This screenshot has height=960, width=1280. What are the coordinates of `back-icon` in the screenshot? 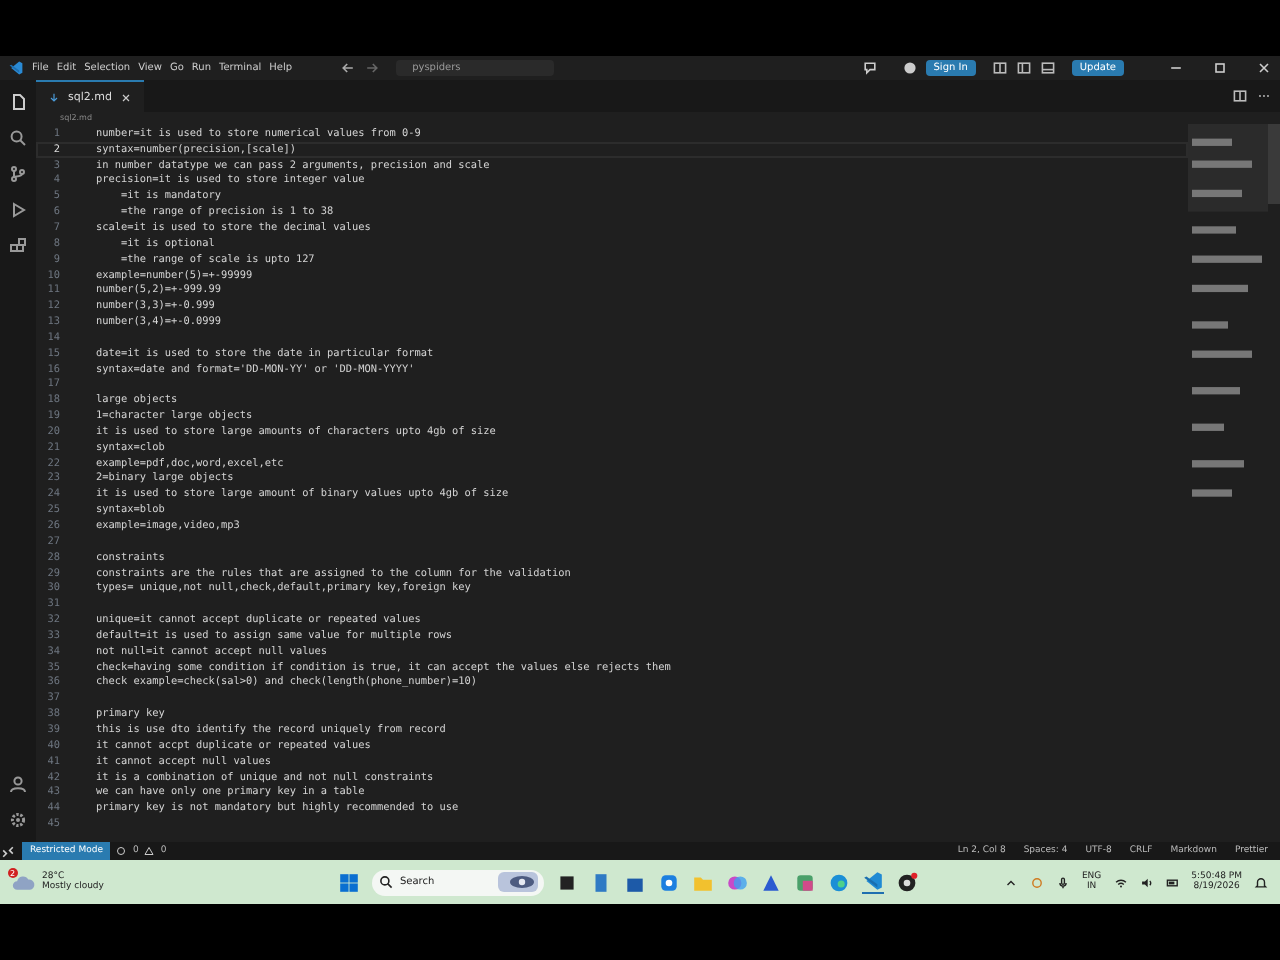 It's located at (348, 68).